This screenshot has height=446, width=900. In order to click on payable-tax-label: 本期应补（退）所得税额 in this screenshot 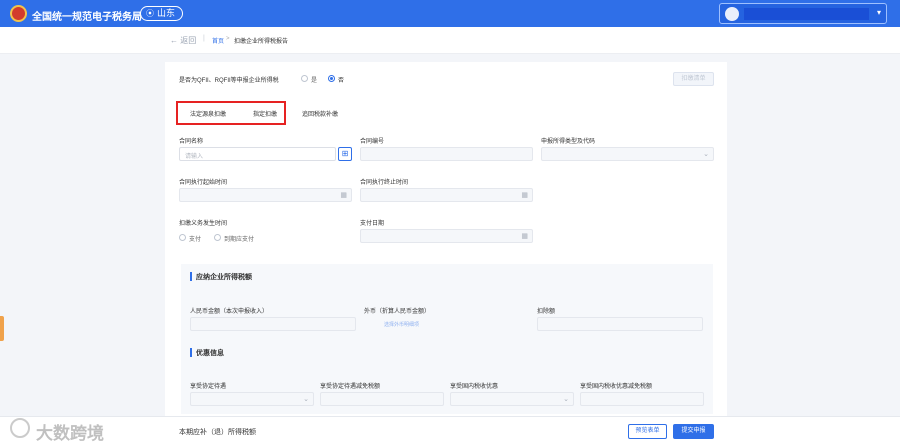, I will do `click(217, 432)`.